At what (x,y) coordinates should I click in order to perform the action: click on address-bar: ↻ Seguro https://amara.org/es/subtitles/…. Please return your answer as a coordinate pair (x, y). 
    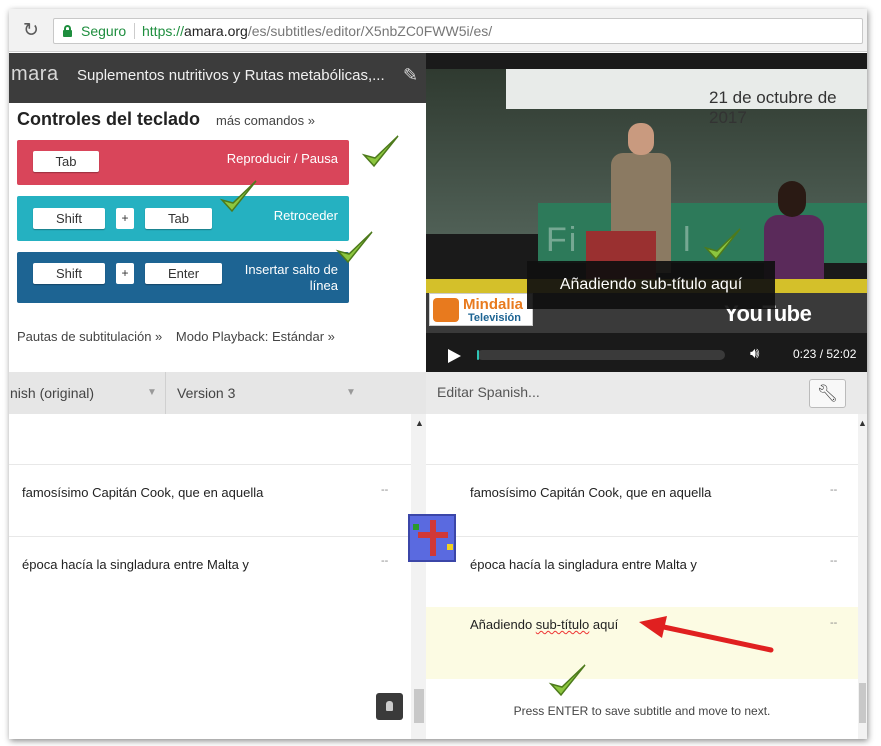
    Looking at the image, I should click on (438, 30).